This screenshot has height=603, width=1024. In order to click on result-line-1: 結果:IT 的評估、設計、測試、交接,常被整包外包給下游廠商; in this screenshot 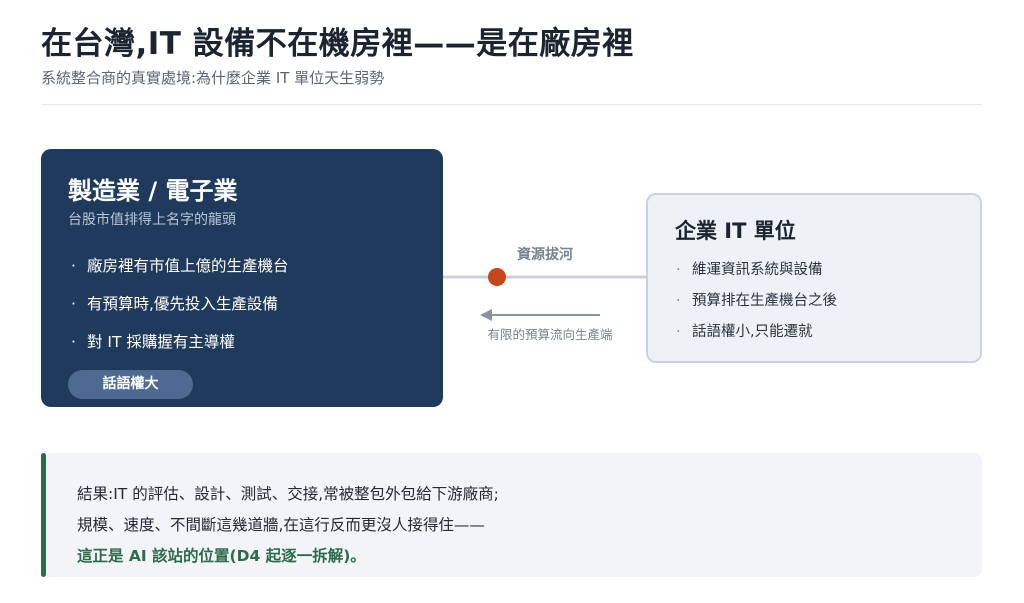, I will do `click(288, 494)`.